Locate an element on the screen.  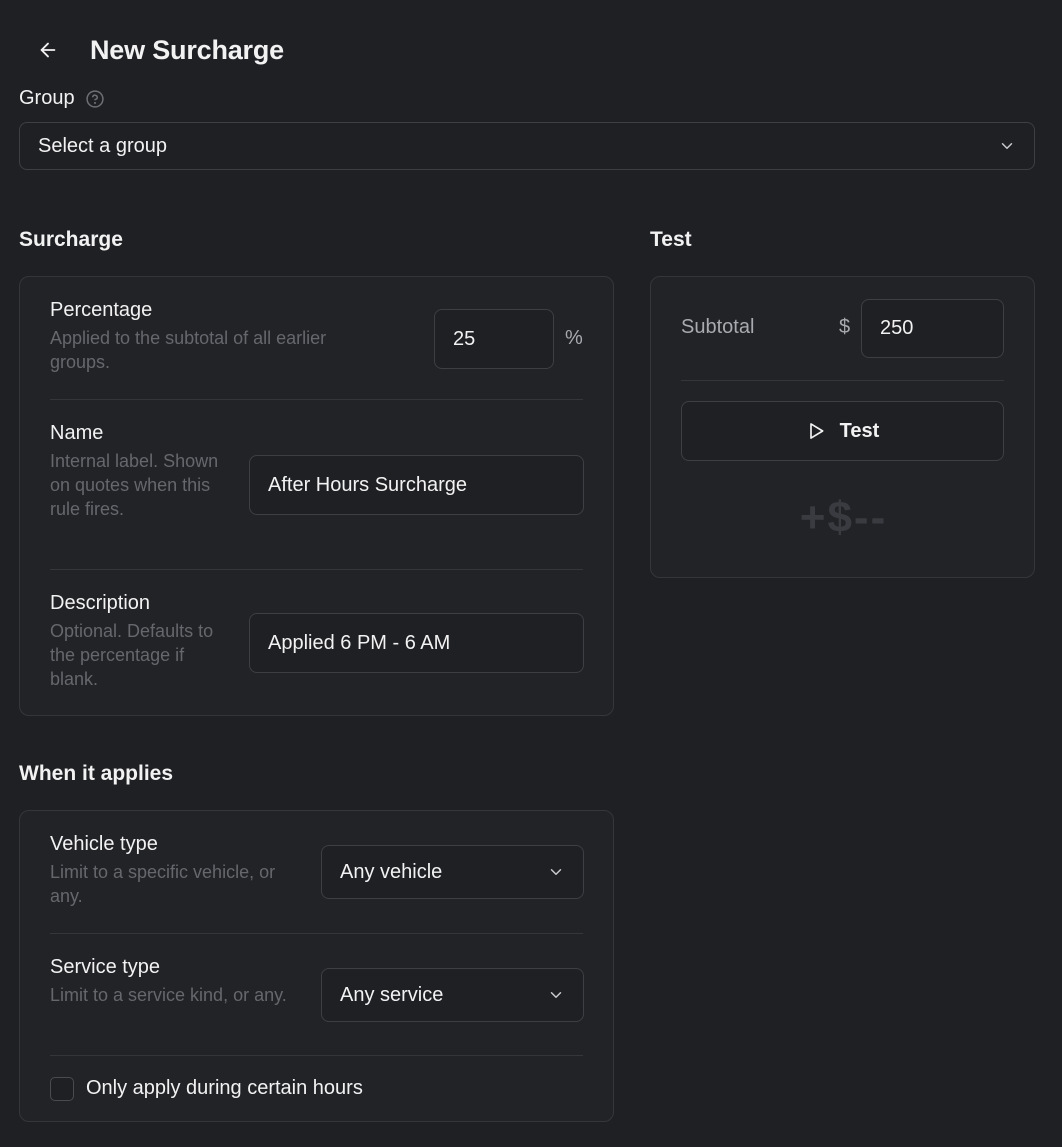
description-label: Description is located at coordinates (100, 603).